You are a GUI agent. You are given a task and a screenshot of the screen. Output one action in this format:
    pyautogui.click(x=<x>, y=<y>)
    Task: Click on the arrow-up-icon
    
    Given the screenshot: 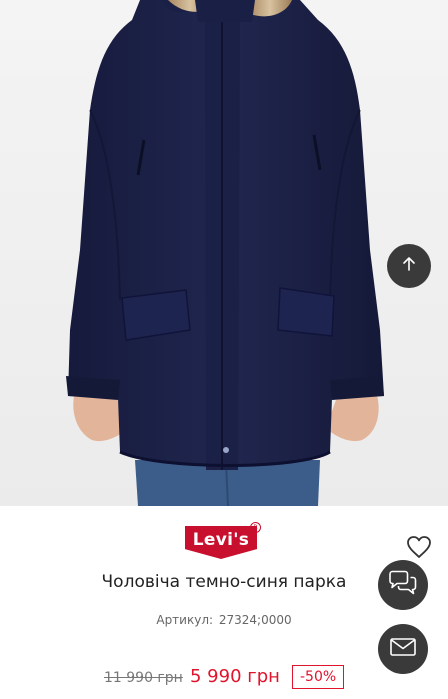 What is the action you would take?
    pyautogui.click(x=409, y=266)
    